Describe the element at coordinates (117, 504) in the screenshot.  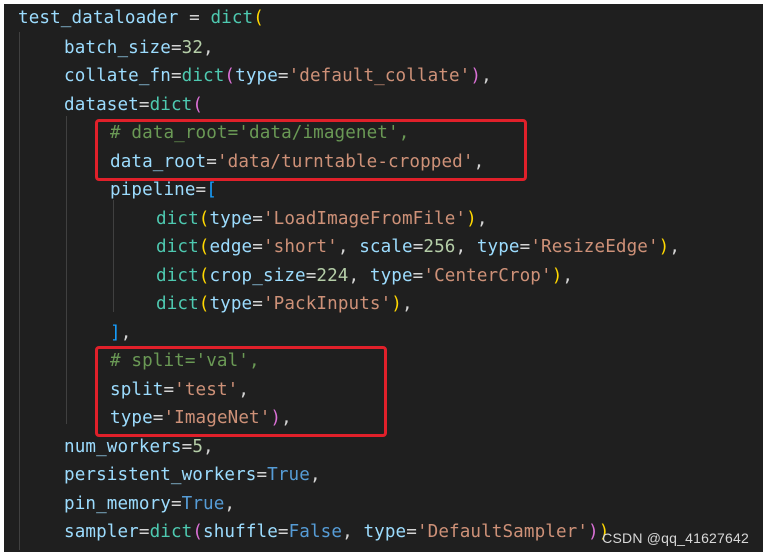
I see `variable-token: pin_memory` at that location.